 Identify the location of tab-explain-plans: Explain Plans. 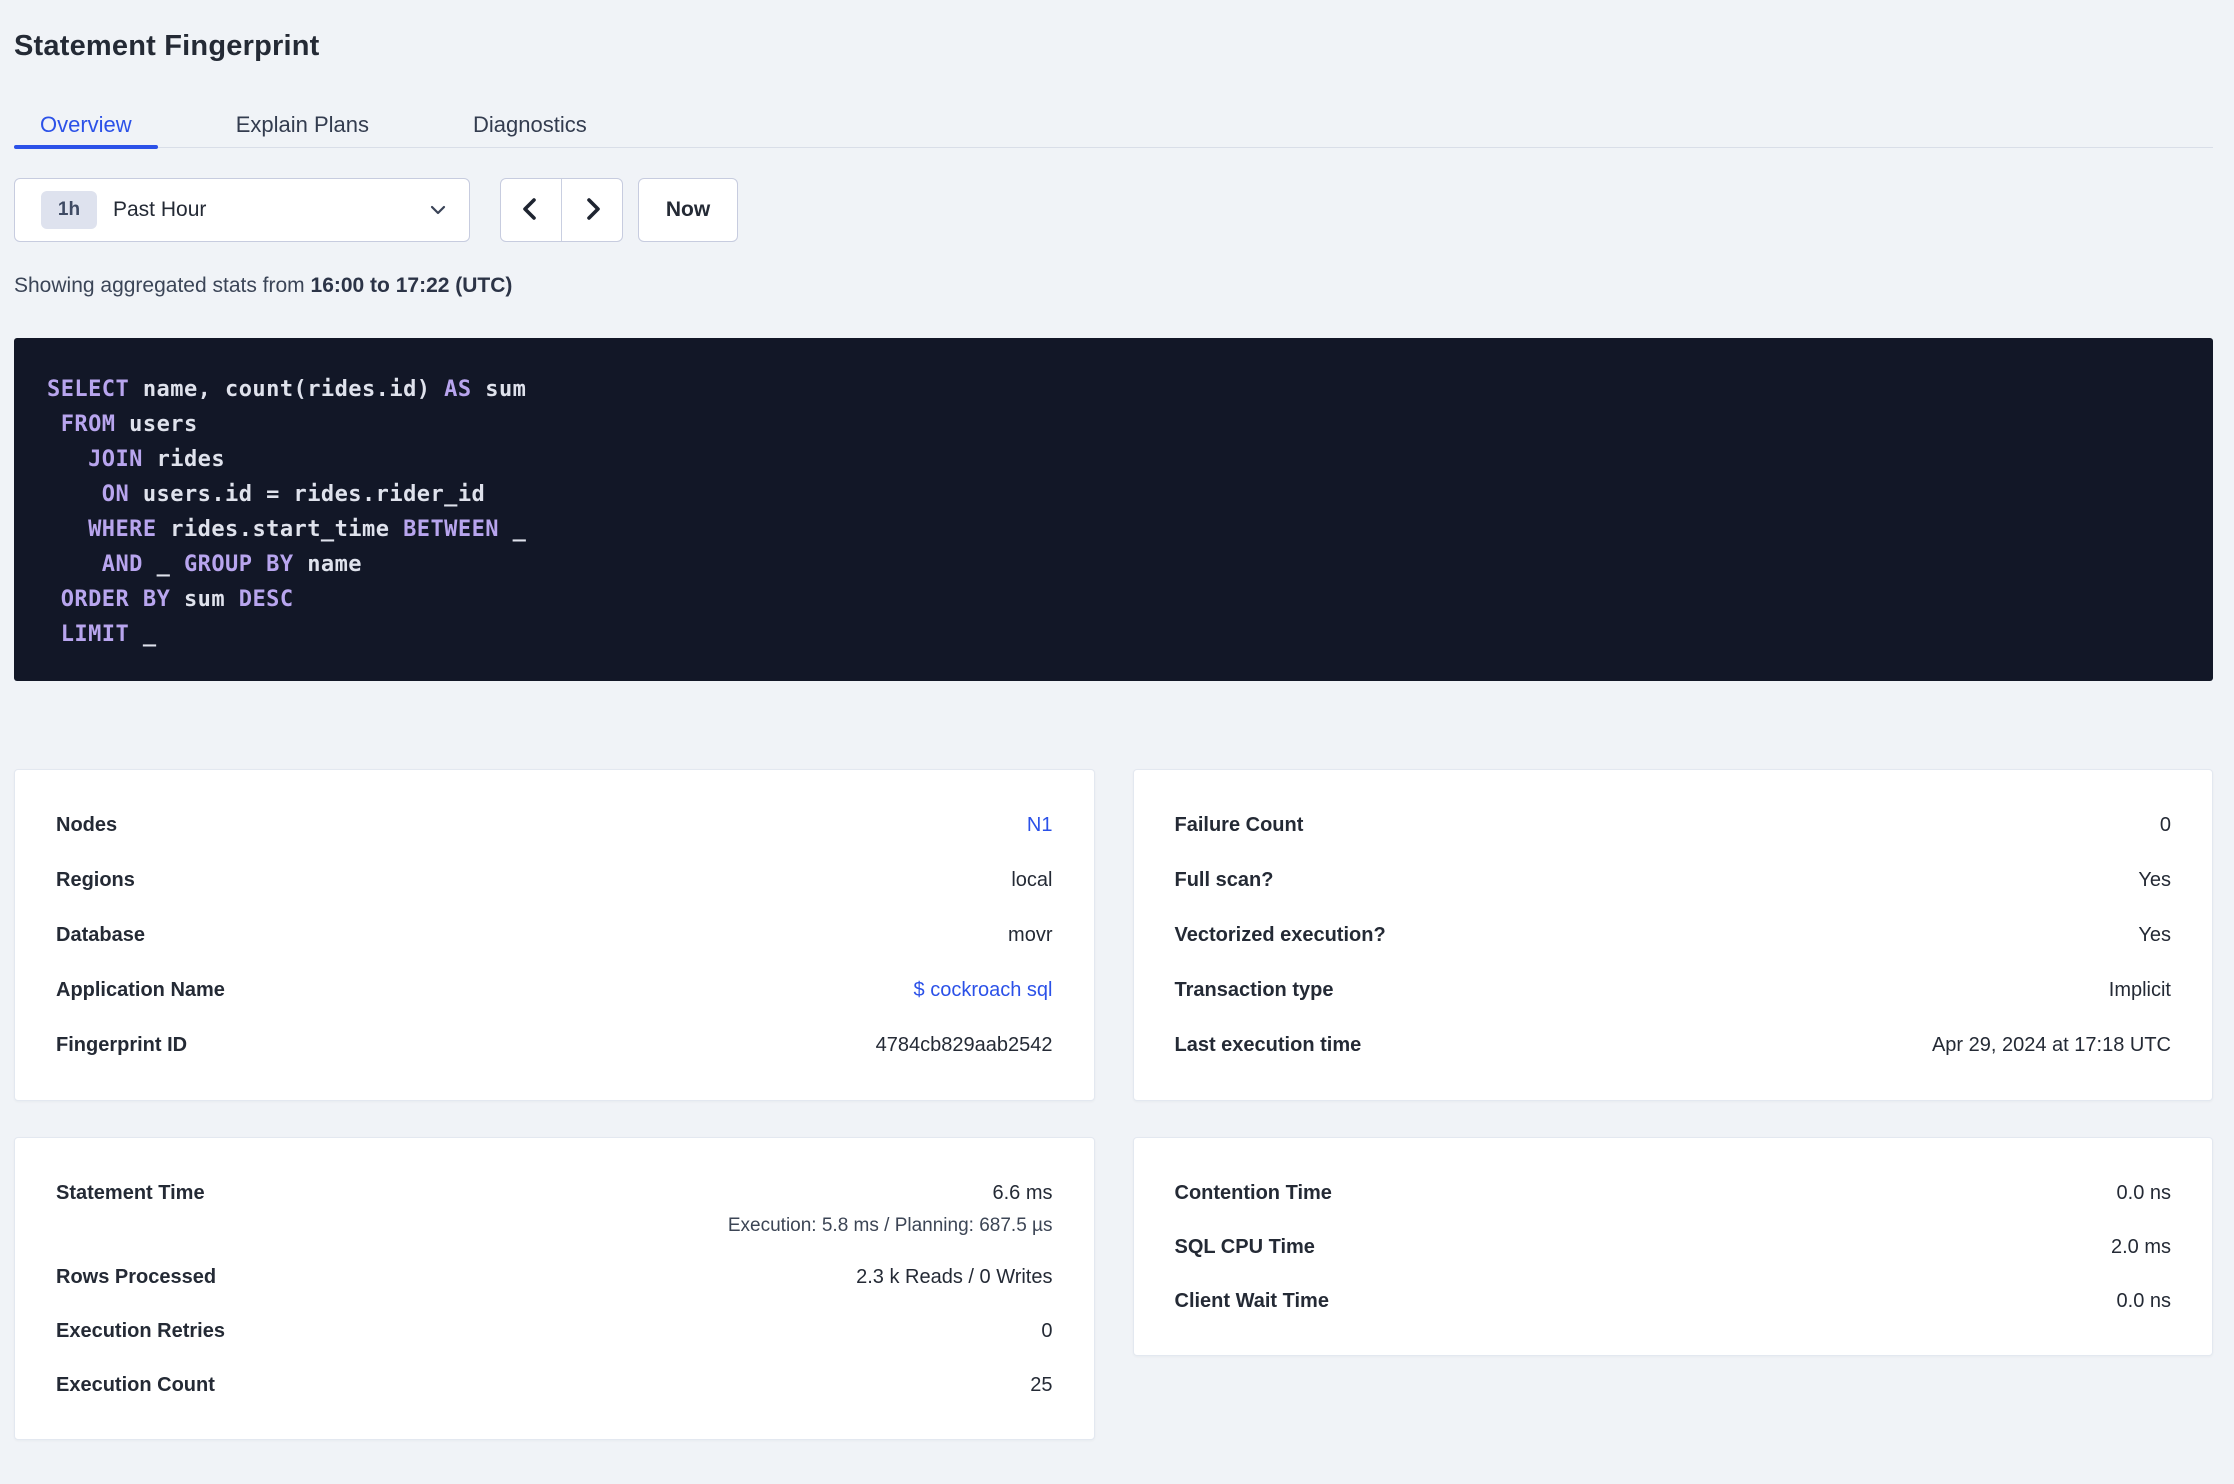
(302, 124).